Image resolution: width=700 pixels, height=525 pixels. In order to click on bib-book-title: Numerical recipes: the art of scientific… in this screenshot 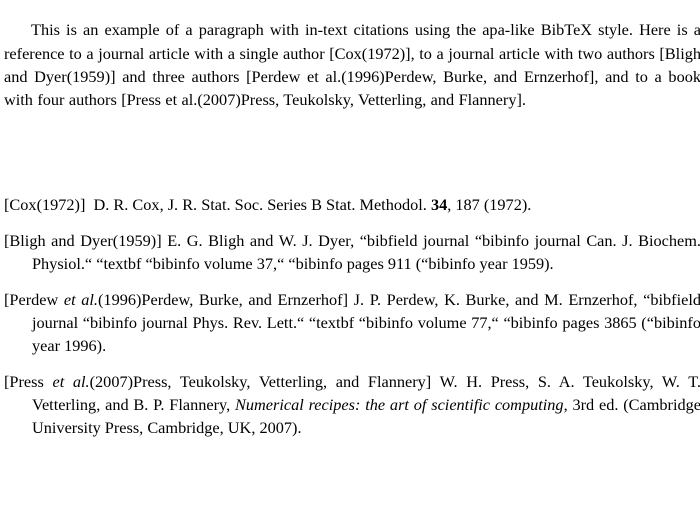, I will do `click(399, 404)`.